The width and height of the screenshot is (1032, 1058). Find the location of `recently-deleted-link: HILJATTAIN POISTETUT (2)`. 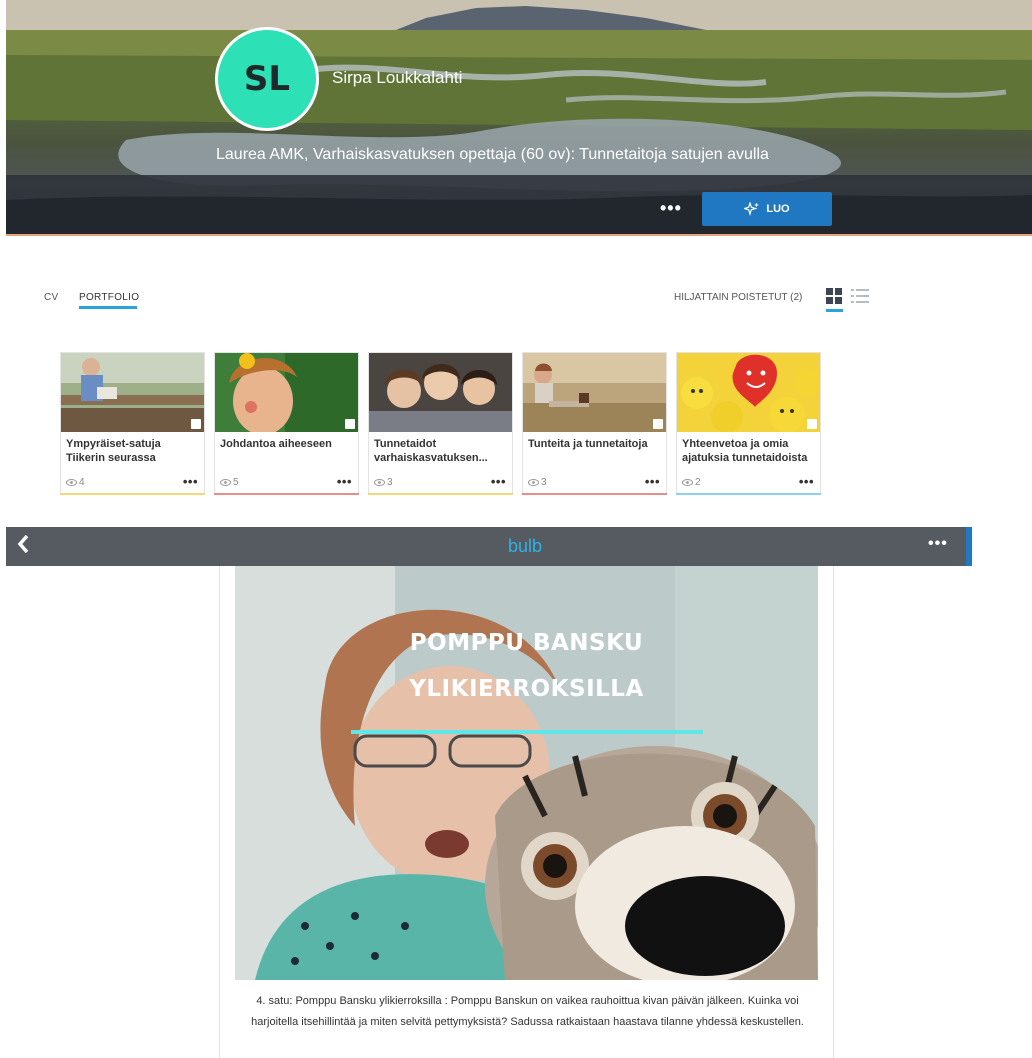

recently-deleted-link: HILJATTAIN POISTETUT (2) is located at coordinates (738, 297).